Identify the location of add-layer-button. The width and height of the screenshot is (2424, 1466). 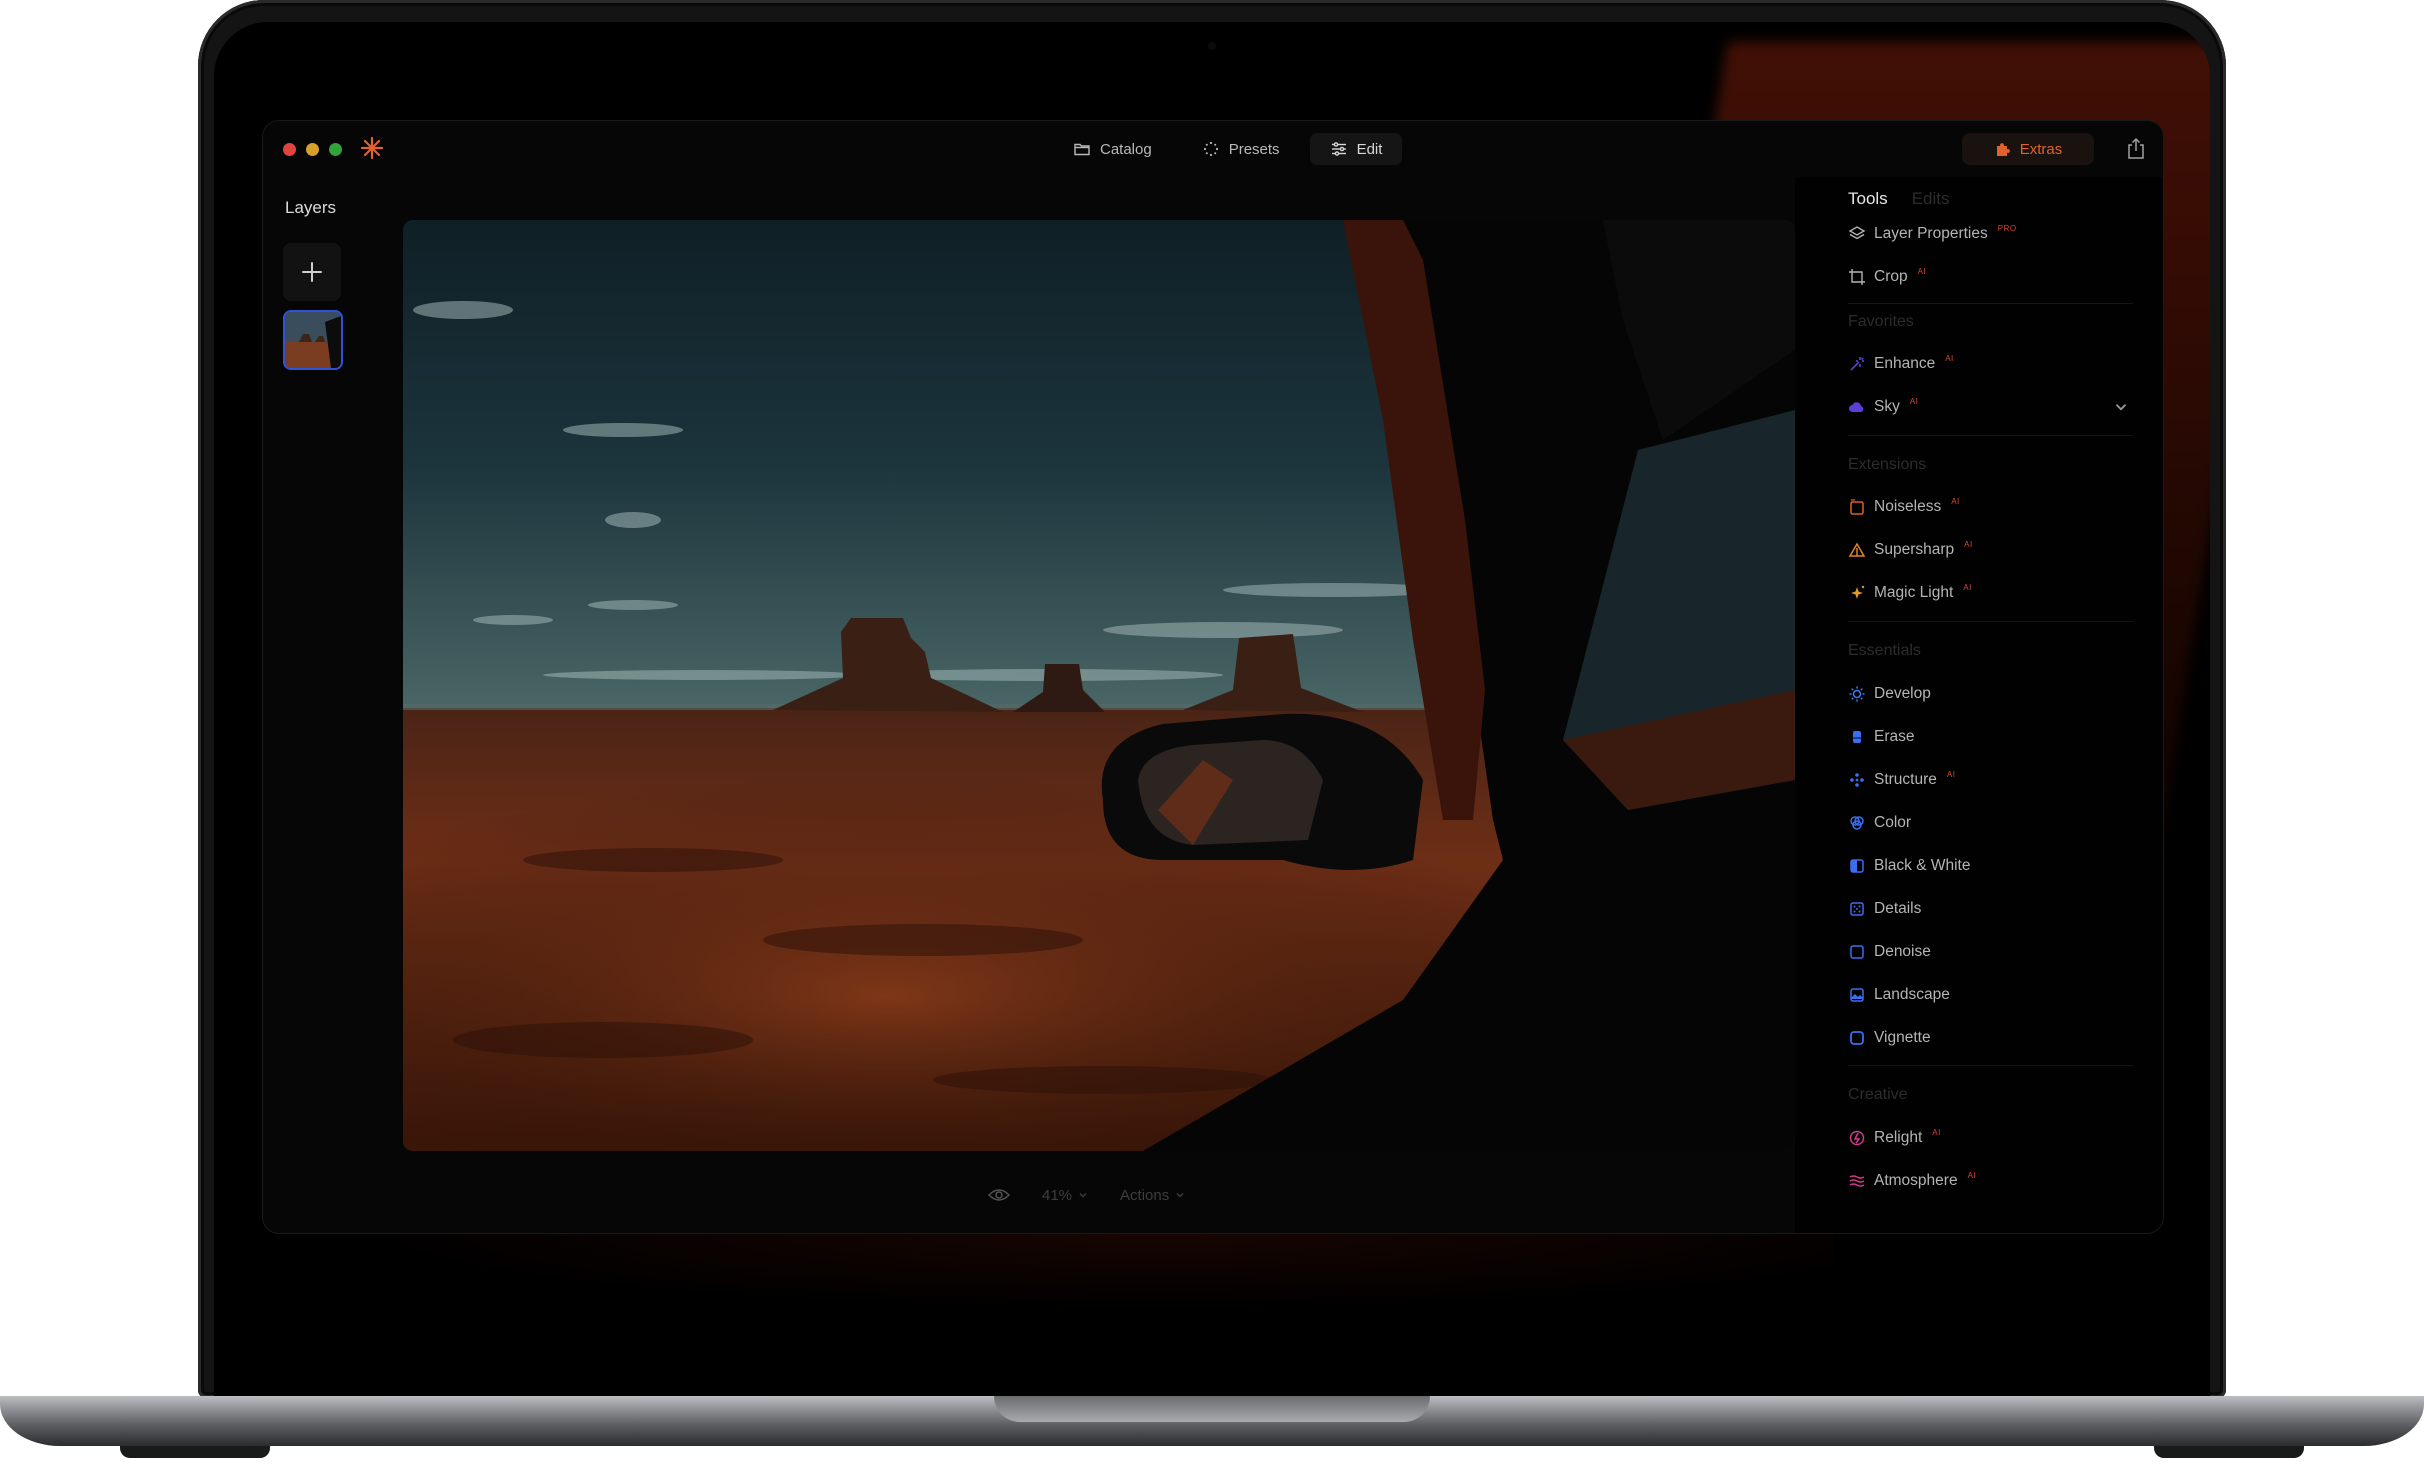
(312, 272).